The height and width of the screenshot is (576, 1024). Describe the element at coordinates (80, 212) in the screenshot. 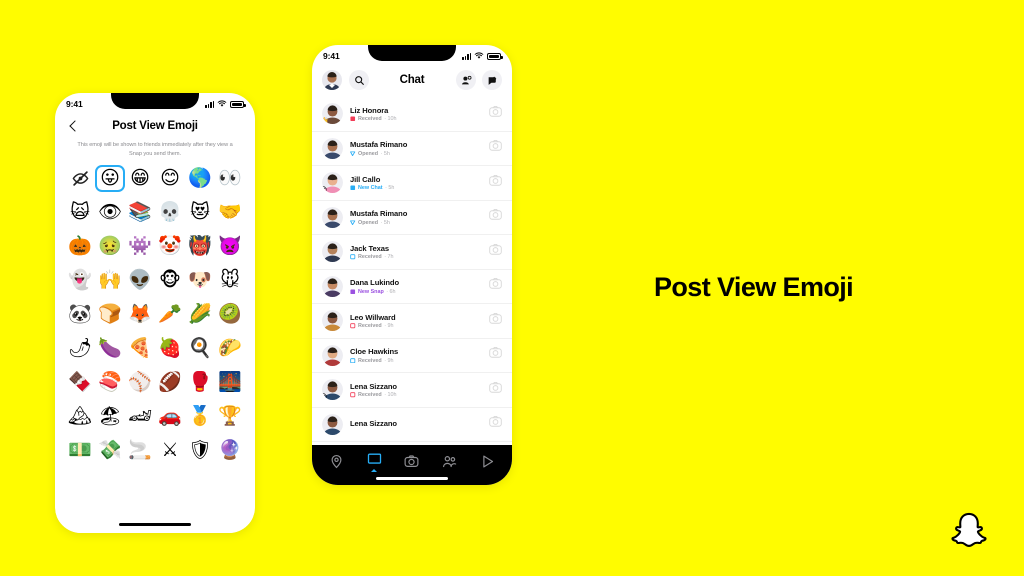

I see `emoji-weary-cat: 🙀` at that location.